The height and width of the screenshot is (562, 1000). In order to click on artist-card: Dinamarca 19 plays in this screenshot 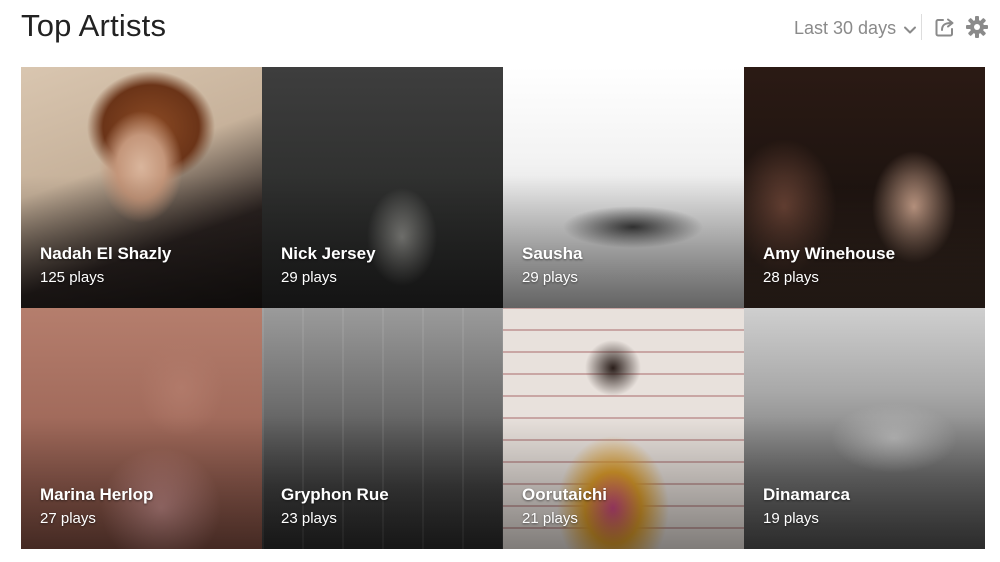, I will do `click(864, 428)`.